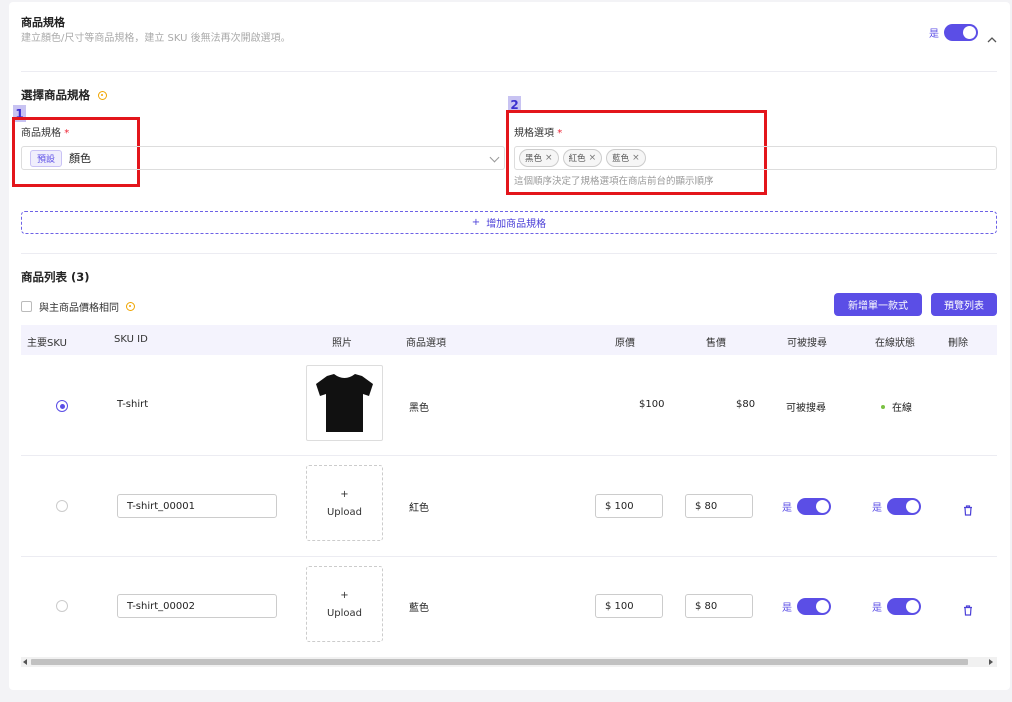  Describe the element at coordinates (499, 662) in the screenshot. I see `scrollbar-thumb` at that location.